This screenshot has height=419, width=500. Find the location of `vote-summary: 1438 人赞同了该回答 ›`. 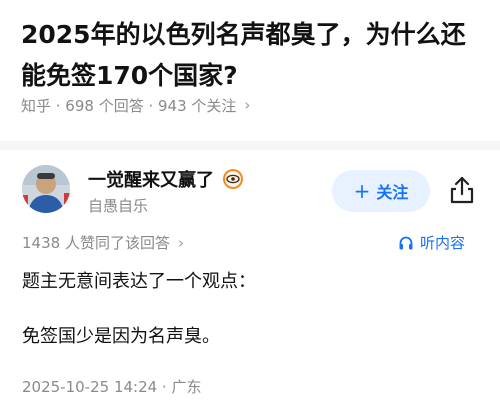

vote-summary: 1438 人赞同了该回答 › is located at coordinates (103, 242).